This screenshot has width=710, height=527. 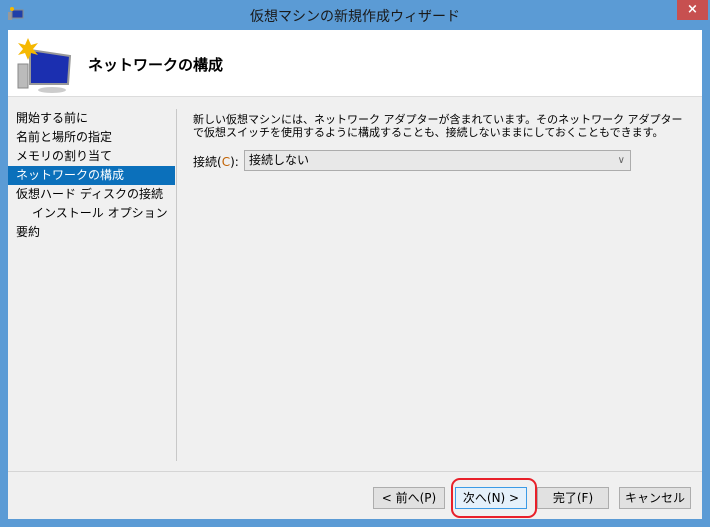 What do you see at coordinates (91, 213) in the screenshot?
I see `step-install-options: インストール オプション` at bounding box center [91, 213].